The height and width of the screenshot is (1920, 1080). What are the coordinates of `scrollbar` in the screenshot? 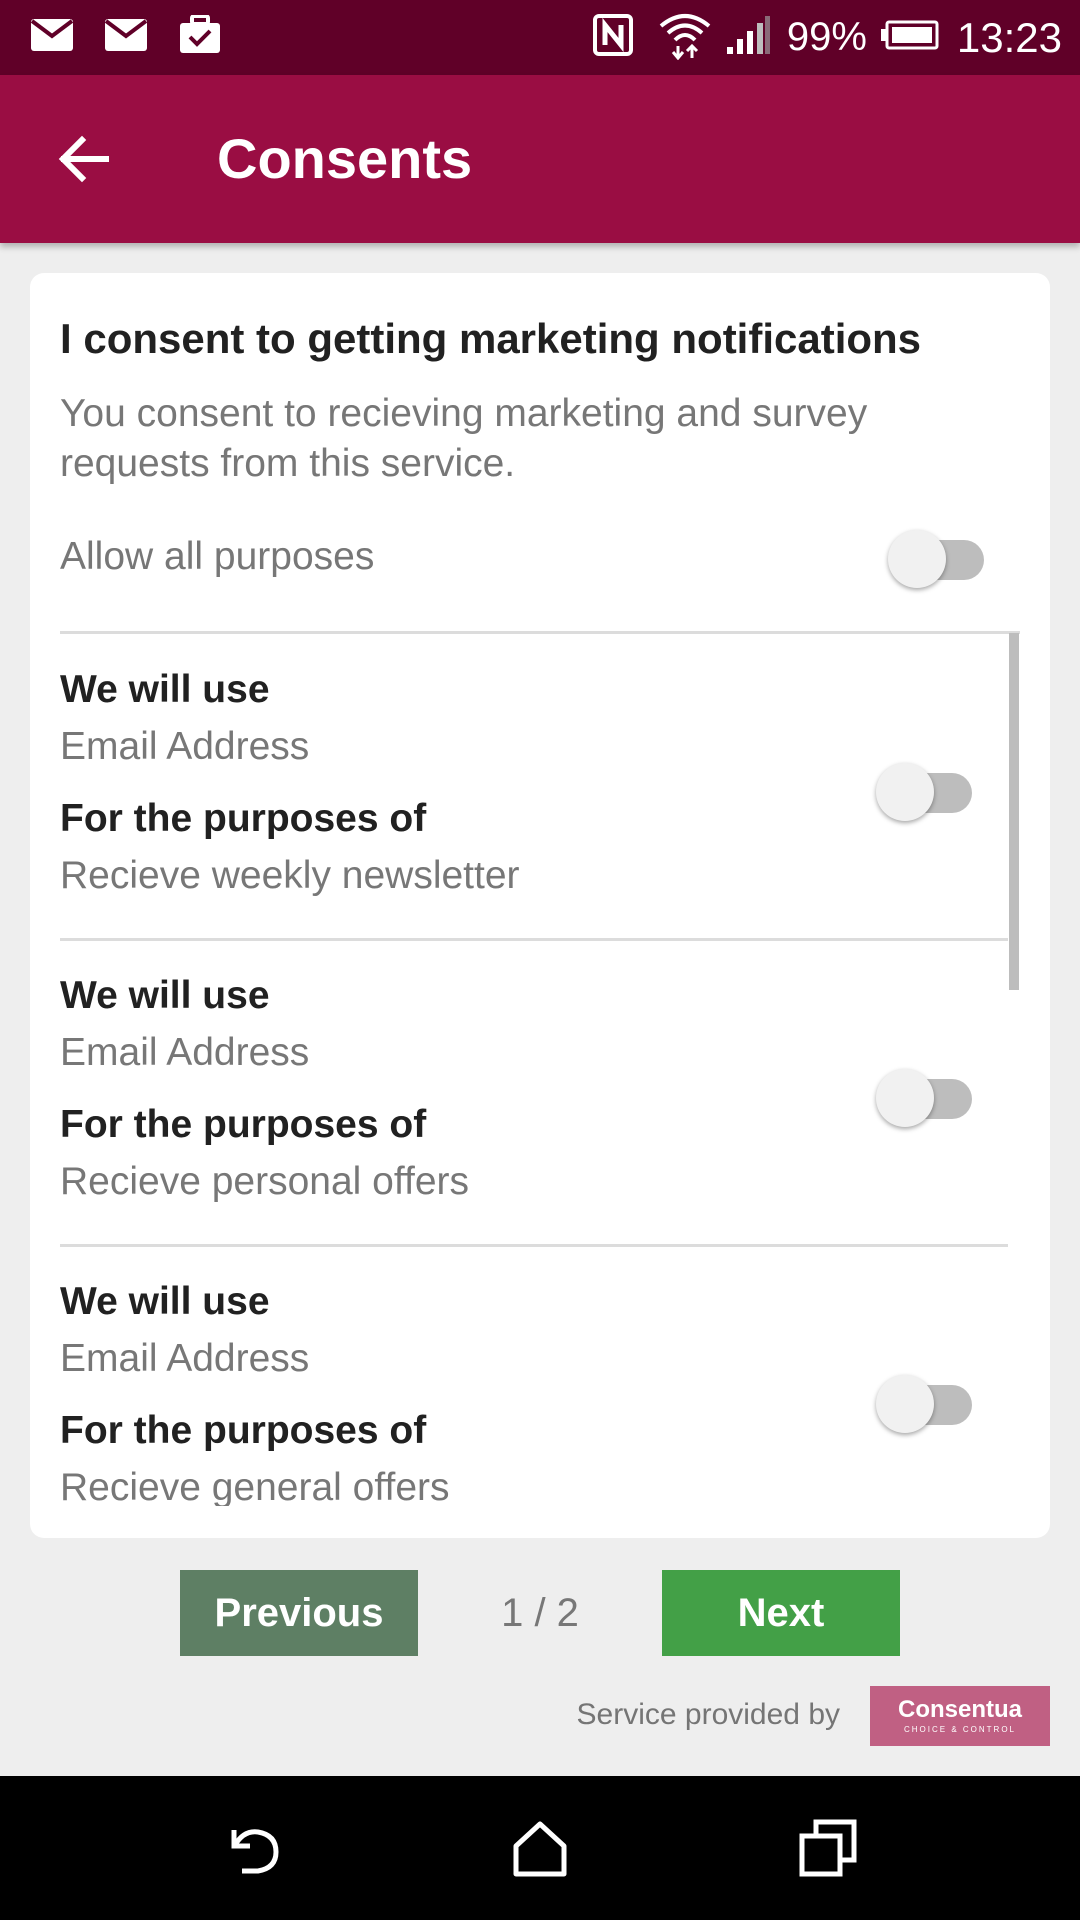 It's located at (1014, 811).